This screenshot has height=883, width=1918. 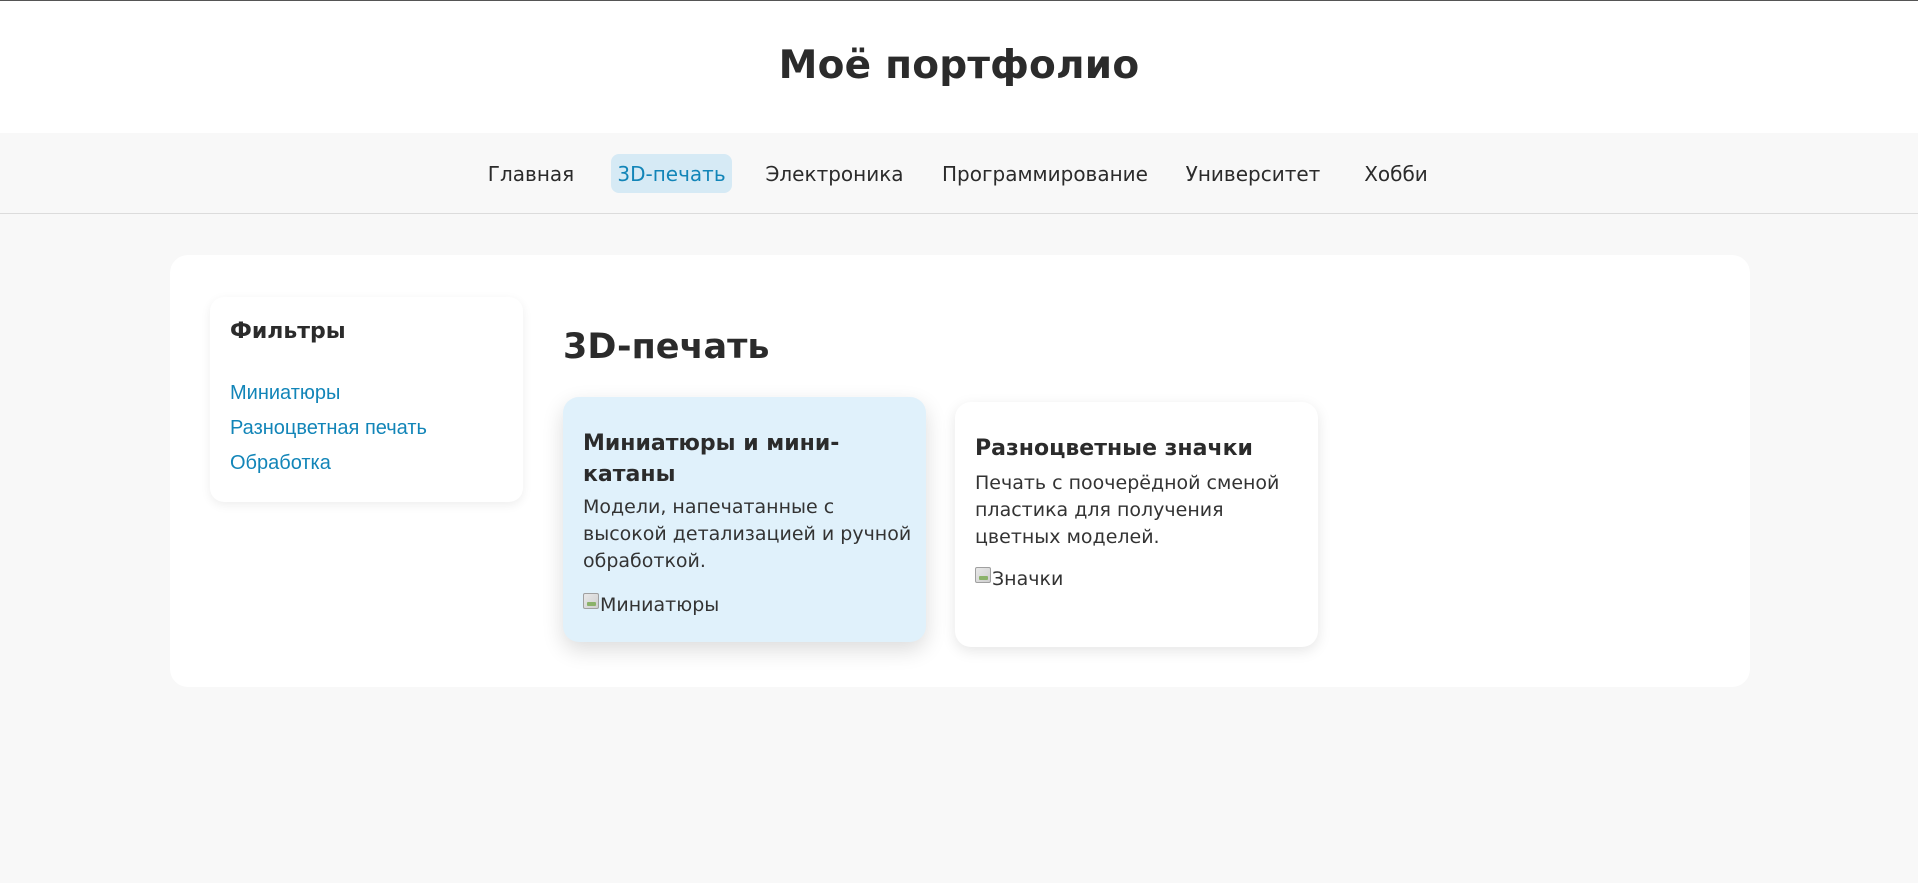 What do you see at coordinates (1253, 173) in the screenshot?
I see `nav-item-university: Университет` at bounding box center [1253, 173].